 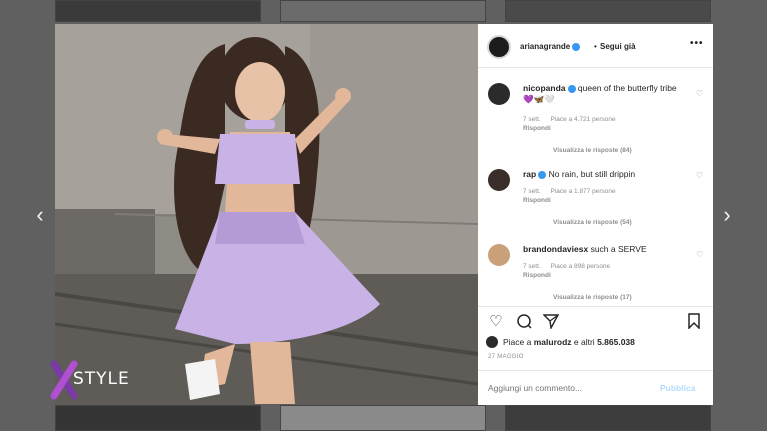 I want to click on comment-icon-svg, so click(x=524, y=321).